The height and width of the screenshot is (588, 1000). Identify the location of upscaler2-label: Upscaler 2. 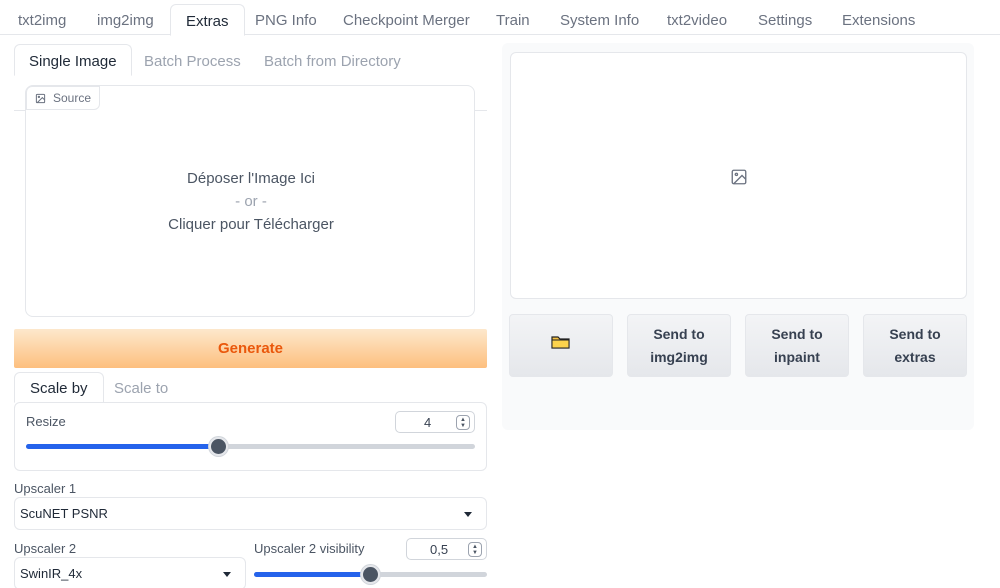
(45, 548).